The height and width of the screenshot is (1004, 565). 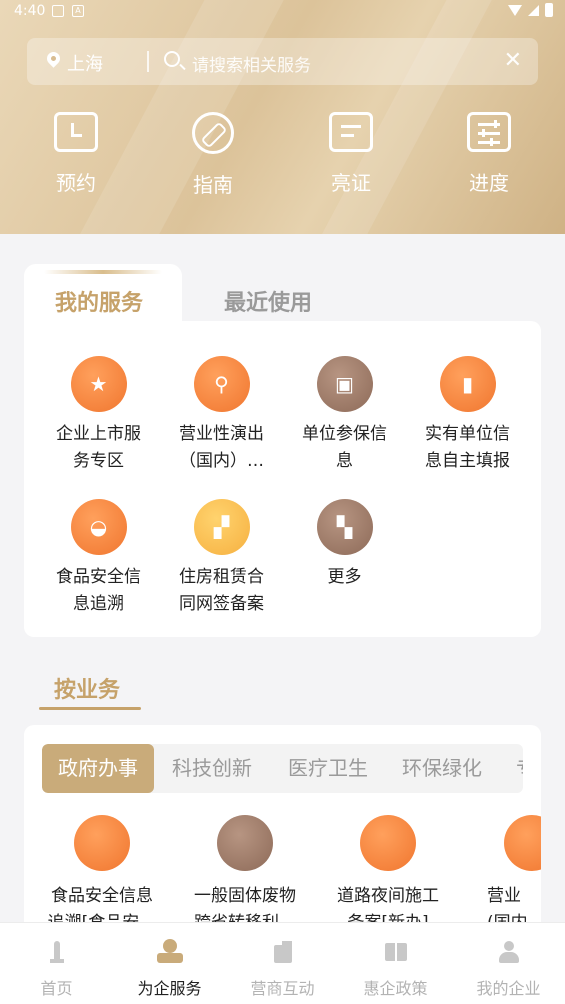 I want to click on gallery-notification-icon, so click(x=58, y=11).